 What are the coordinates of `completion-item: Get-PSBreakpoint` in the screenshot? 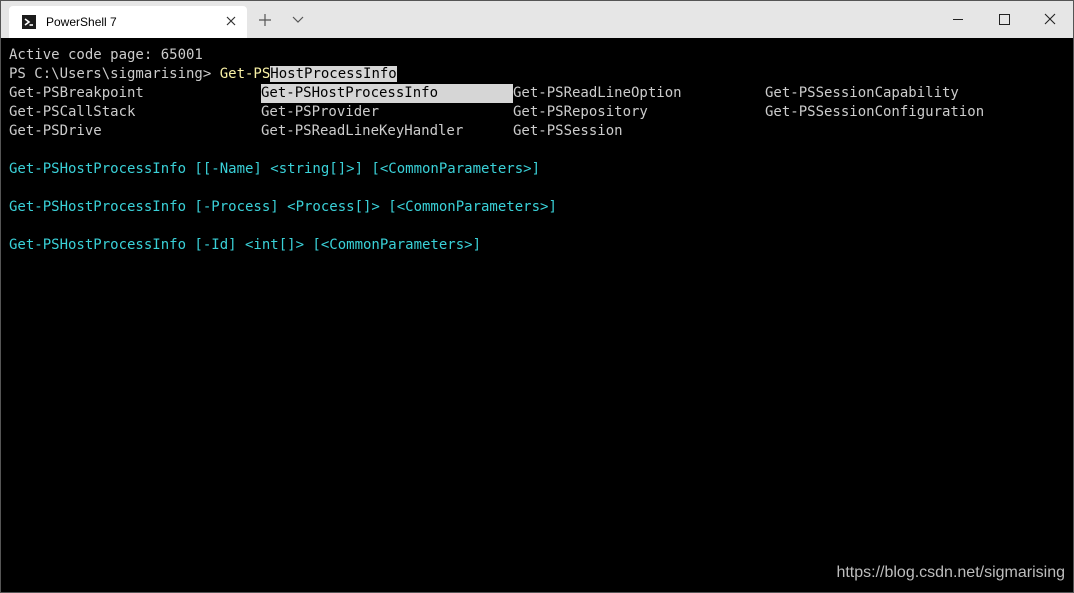 It's located at (76, 93).